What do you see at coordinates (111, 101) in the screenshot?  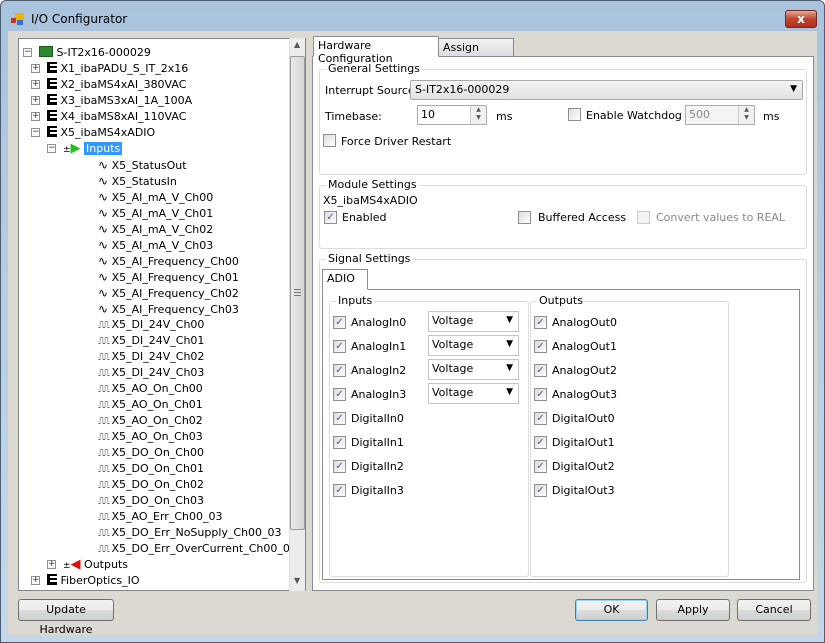 I see `tree-item: + X3_ibaMS3xAI_1A_100A` at bounding box center [111, 101].